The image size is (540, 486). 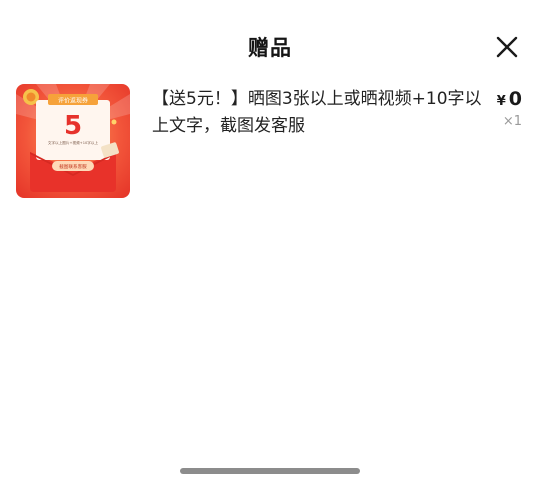 I want to click on gift-price: ¥0, so click(x=509, y=99).